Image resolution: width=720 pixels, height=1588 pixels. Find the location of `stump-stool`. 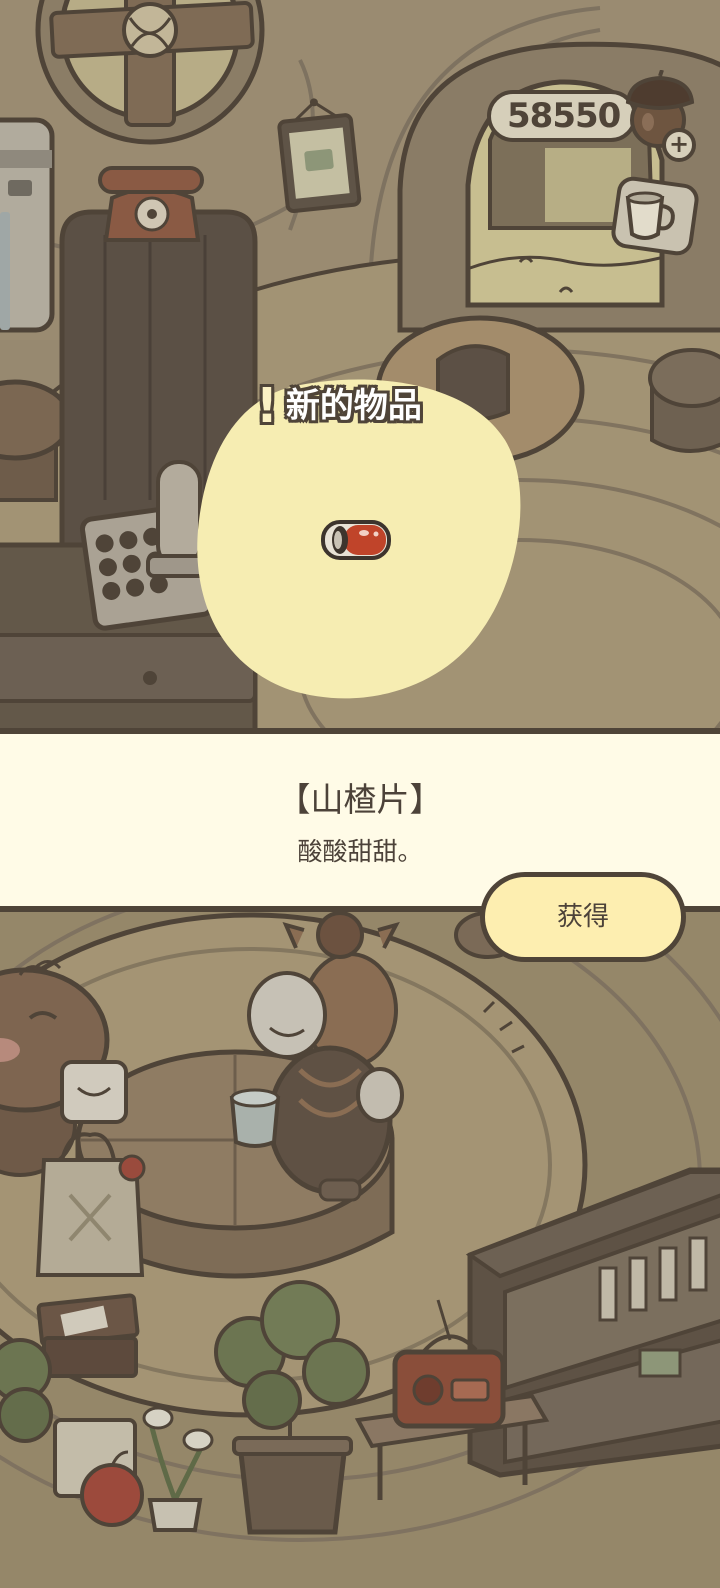

stump-stool is located at coordinates (684, 400).